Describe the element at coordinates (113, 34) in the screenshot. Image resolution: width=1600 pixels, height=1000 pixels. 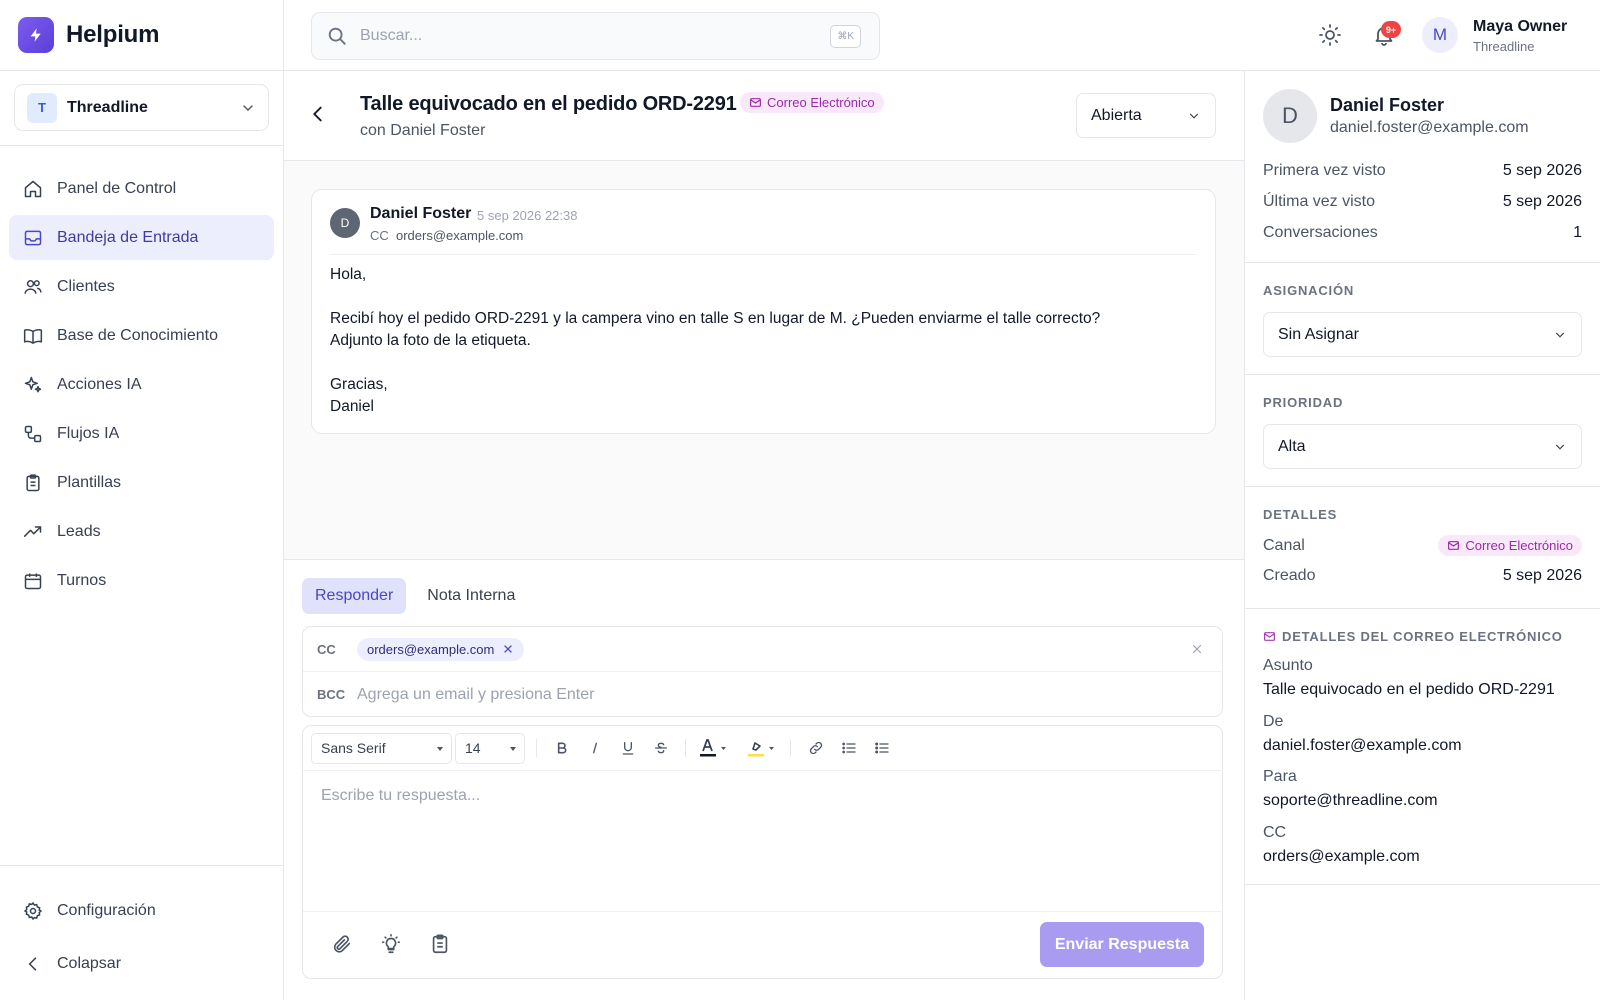
I see `brand-name: Helpium` at that location.